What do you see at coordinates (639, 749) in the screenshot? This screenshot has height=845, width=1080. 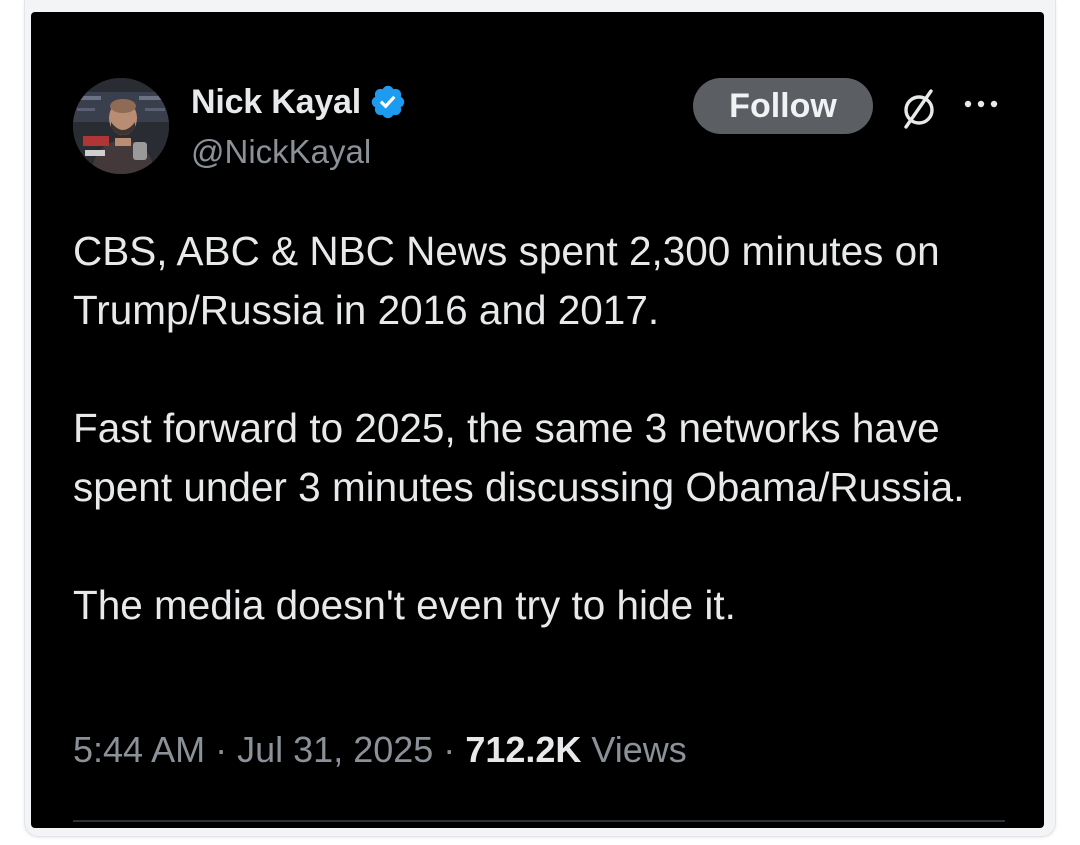 I see `views-label: Views` at bounding box center [639, 749].